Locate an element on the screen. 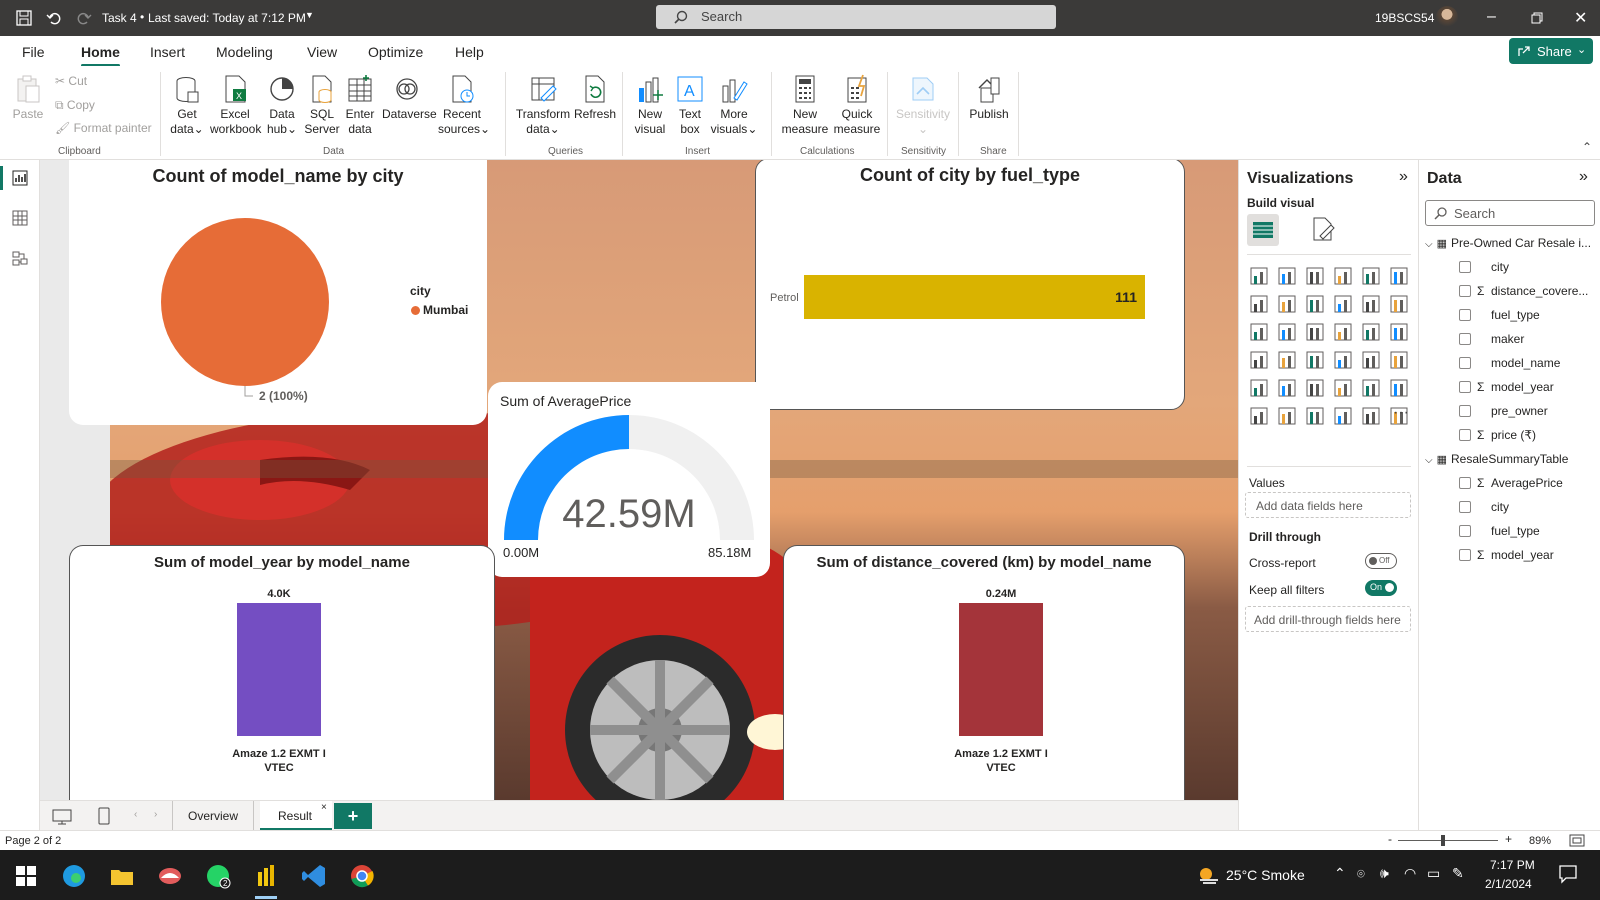  shape-map-icon is located at coordinates (1287, 360).